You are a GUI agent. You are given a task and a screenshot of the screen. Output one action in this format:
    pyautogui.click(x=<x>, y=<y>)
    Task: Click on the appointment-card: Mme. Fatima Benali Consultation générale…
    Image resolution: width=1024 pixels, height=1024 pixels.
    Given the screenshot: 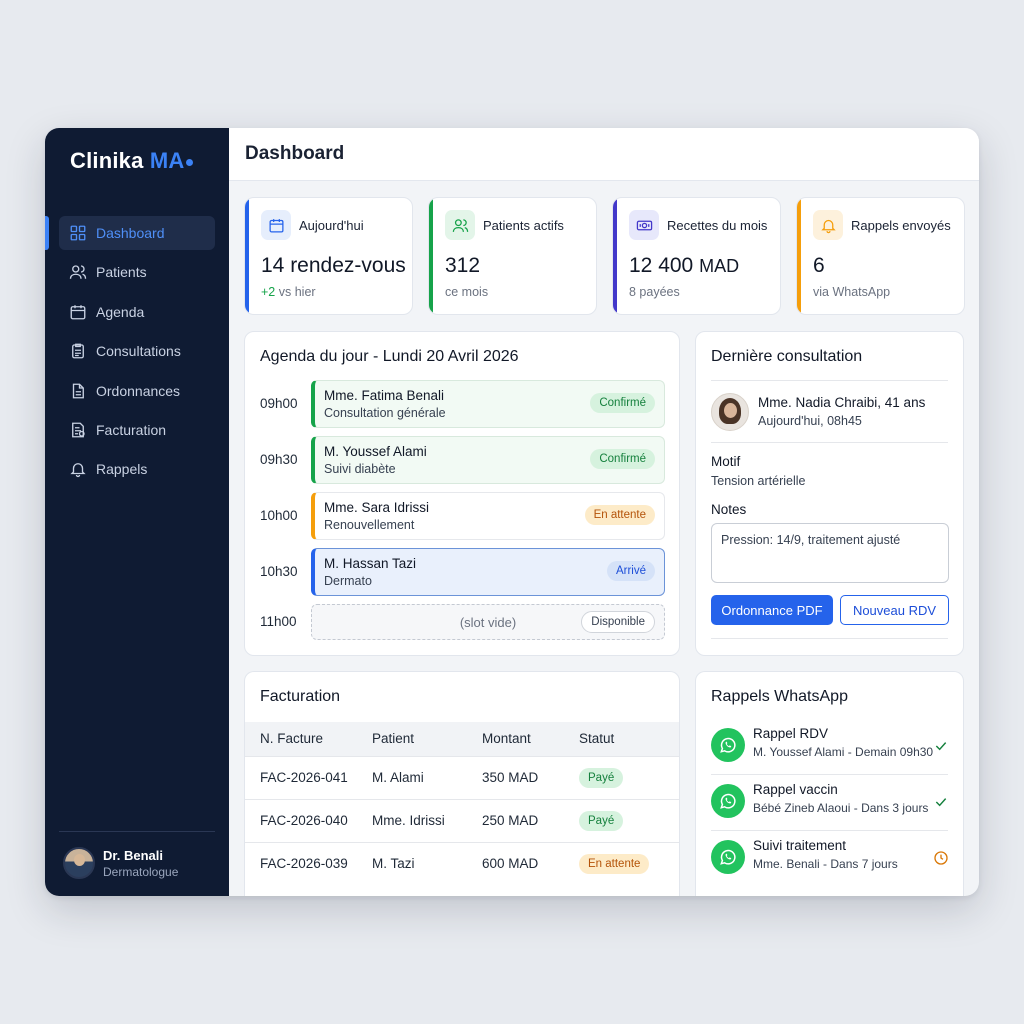 What is the action you would take?
    pyautogui.click(x=488, y=404)
    